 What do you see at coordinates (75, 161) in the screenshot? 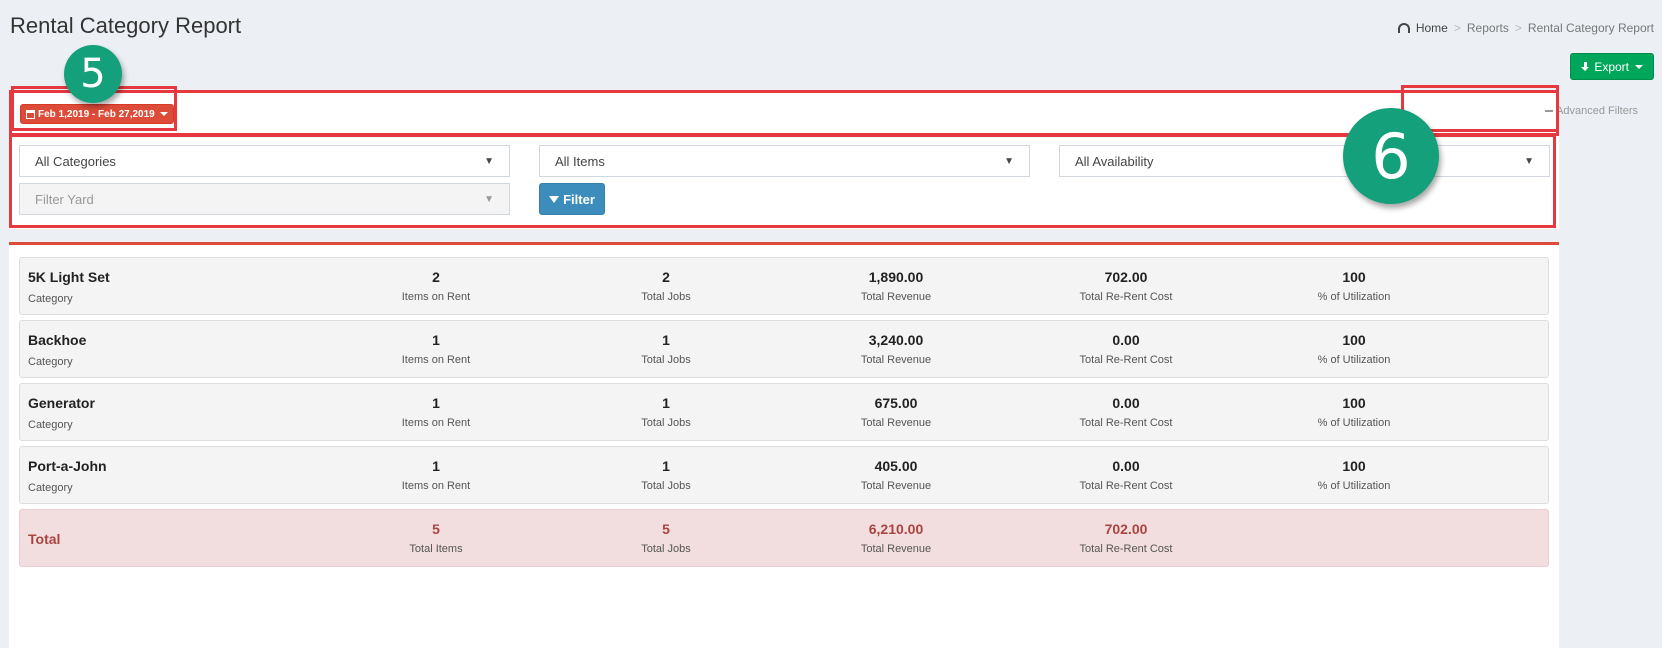
I see `category-select-value: All Categories` at bounding box center [75, 161].